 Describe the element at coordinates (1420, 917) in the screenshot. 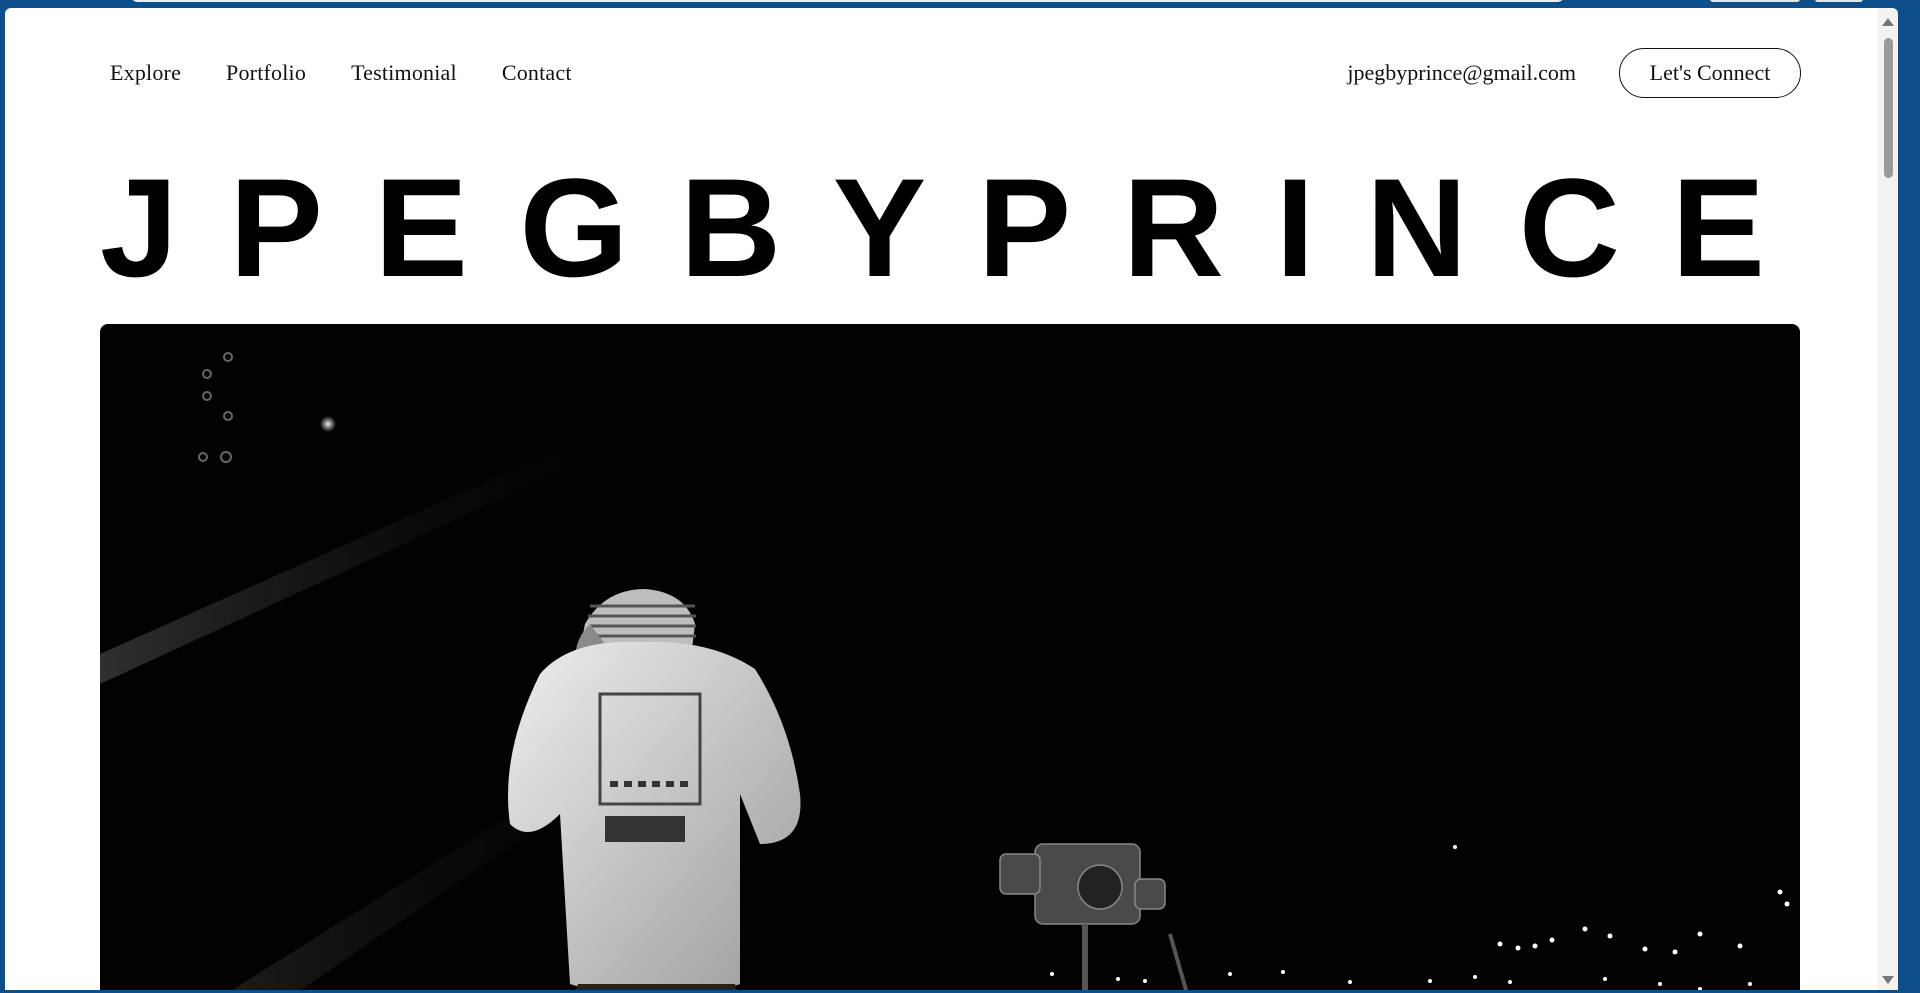

I see `crowd-lights` at that location.